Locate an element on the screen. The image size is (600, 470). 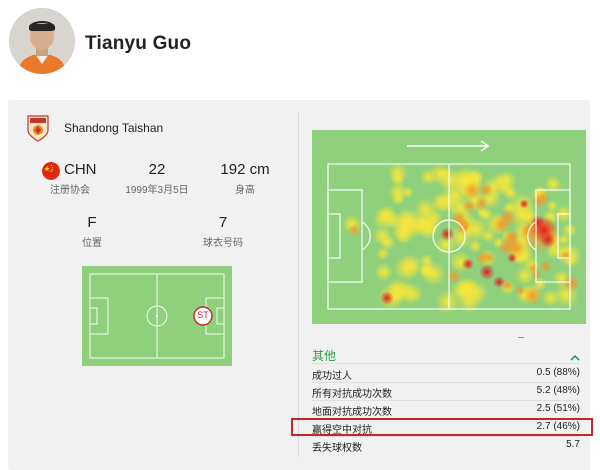
stat-value: 0.5 (88%) is located at coordinates (558, 372).